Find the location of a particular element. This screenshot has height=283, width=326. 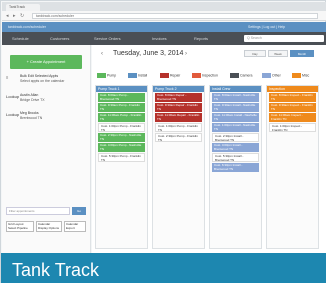

legend-label: Pump is located at coordinates (112, 75).